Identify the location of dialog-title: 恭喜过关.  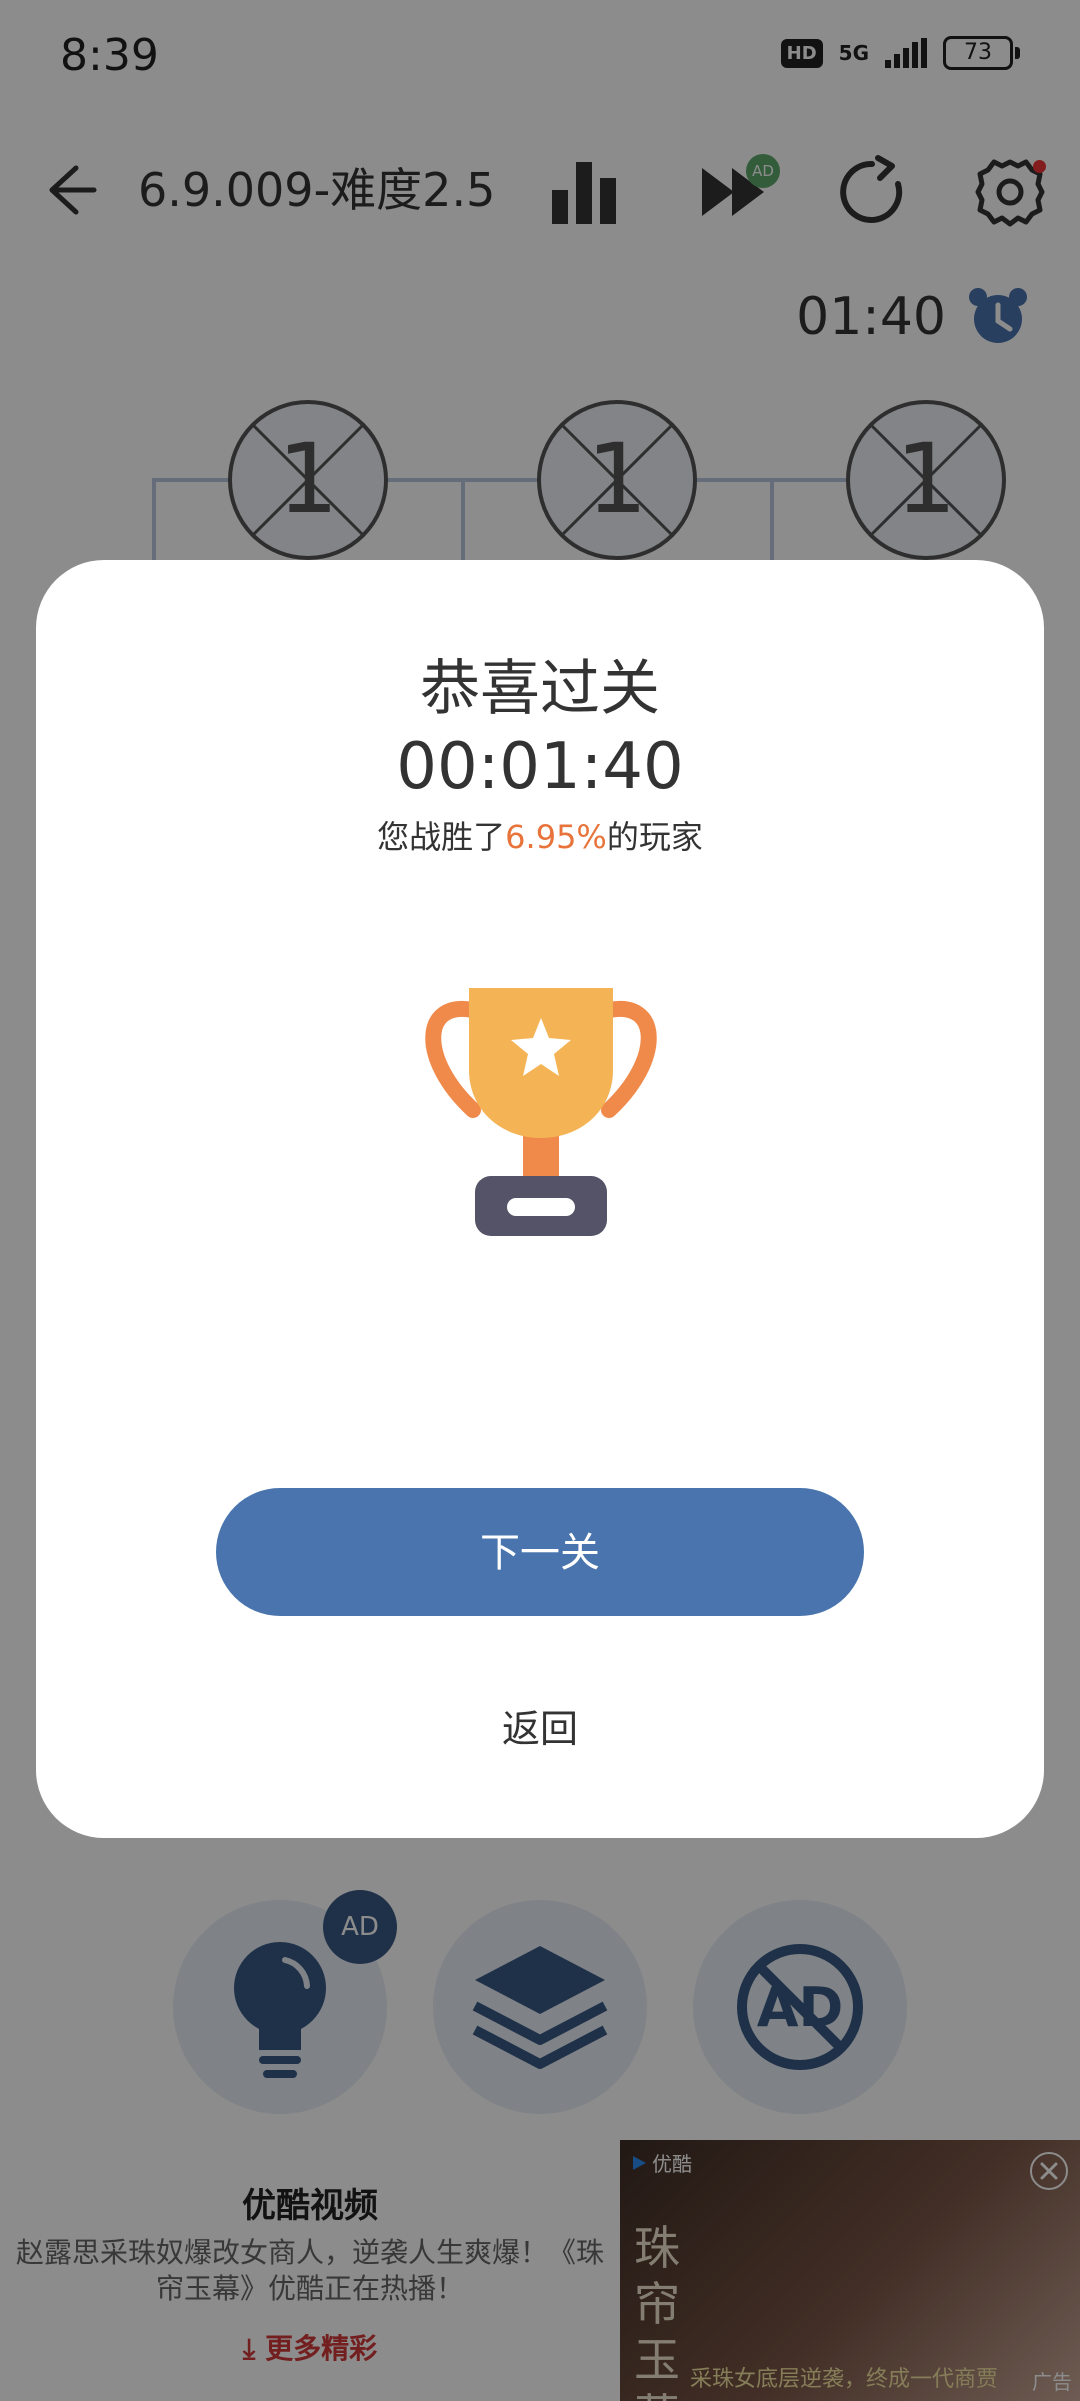
(540, 689).